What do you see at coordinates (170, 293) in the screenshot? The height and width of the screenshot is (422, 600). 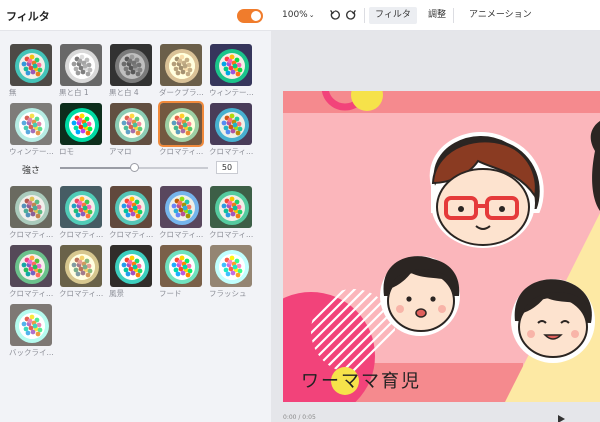 I see `filter-label: フード` at bounding box center [170, 293].